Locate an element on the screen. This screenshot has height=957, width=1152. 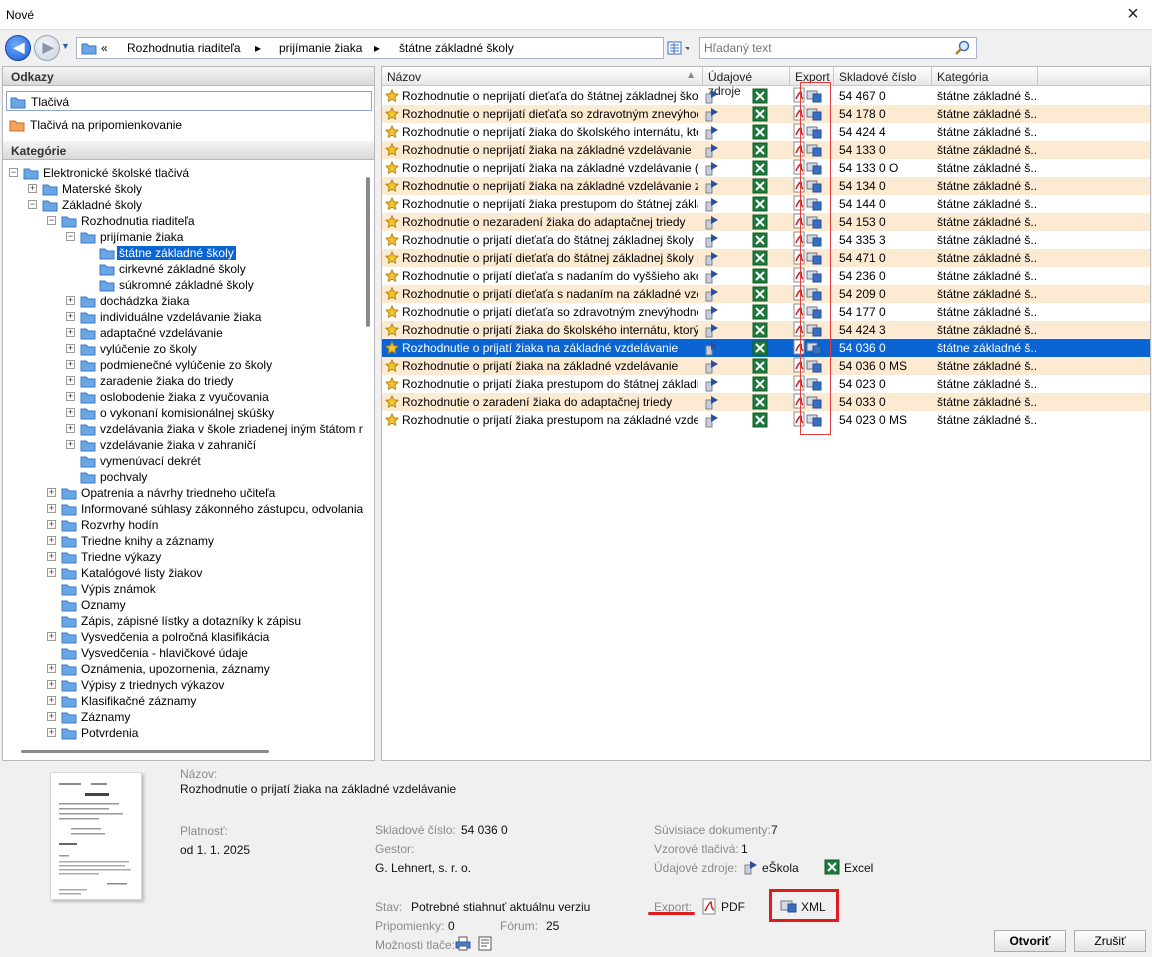
form-preview-thumbnail is located at coordinates (96, 836).